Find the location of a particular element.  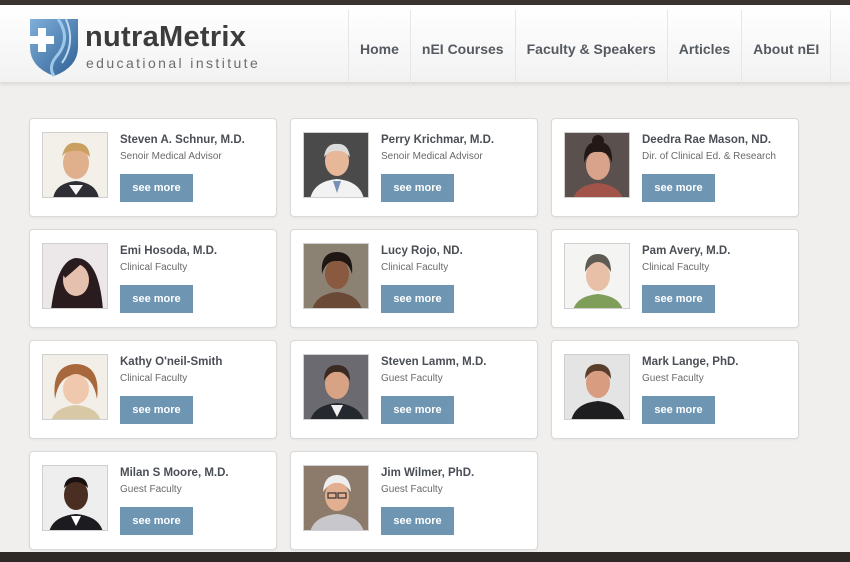

person-name: Mark Lange, PhD. is located at coordinates (690, 362).